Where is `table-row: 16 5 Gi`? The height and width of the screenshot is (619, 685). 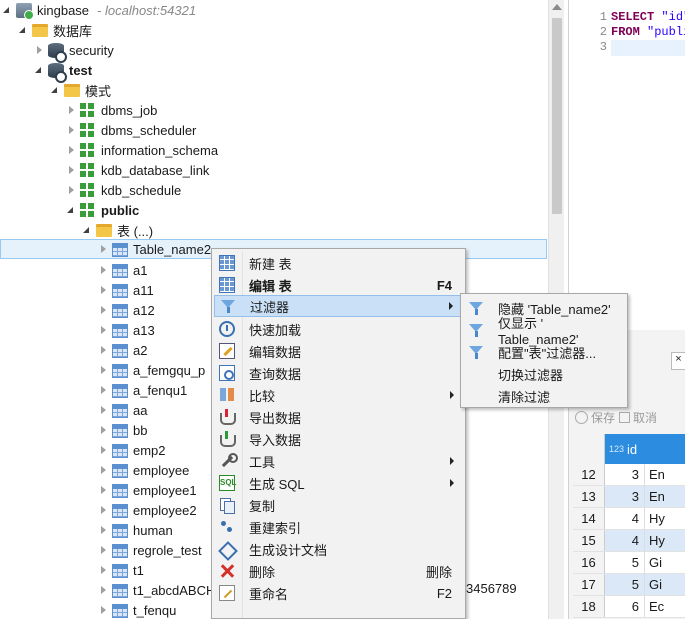 table-row: 16 5 Gi is located at coordinates (629, 563).